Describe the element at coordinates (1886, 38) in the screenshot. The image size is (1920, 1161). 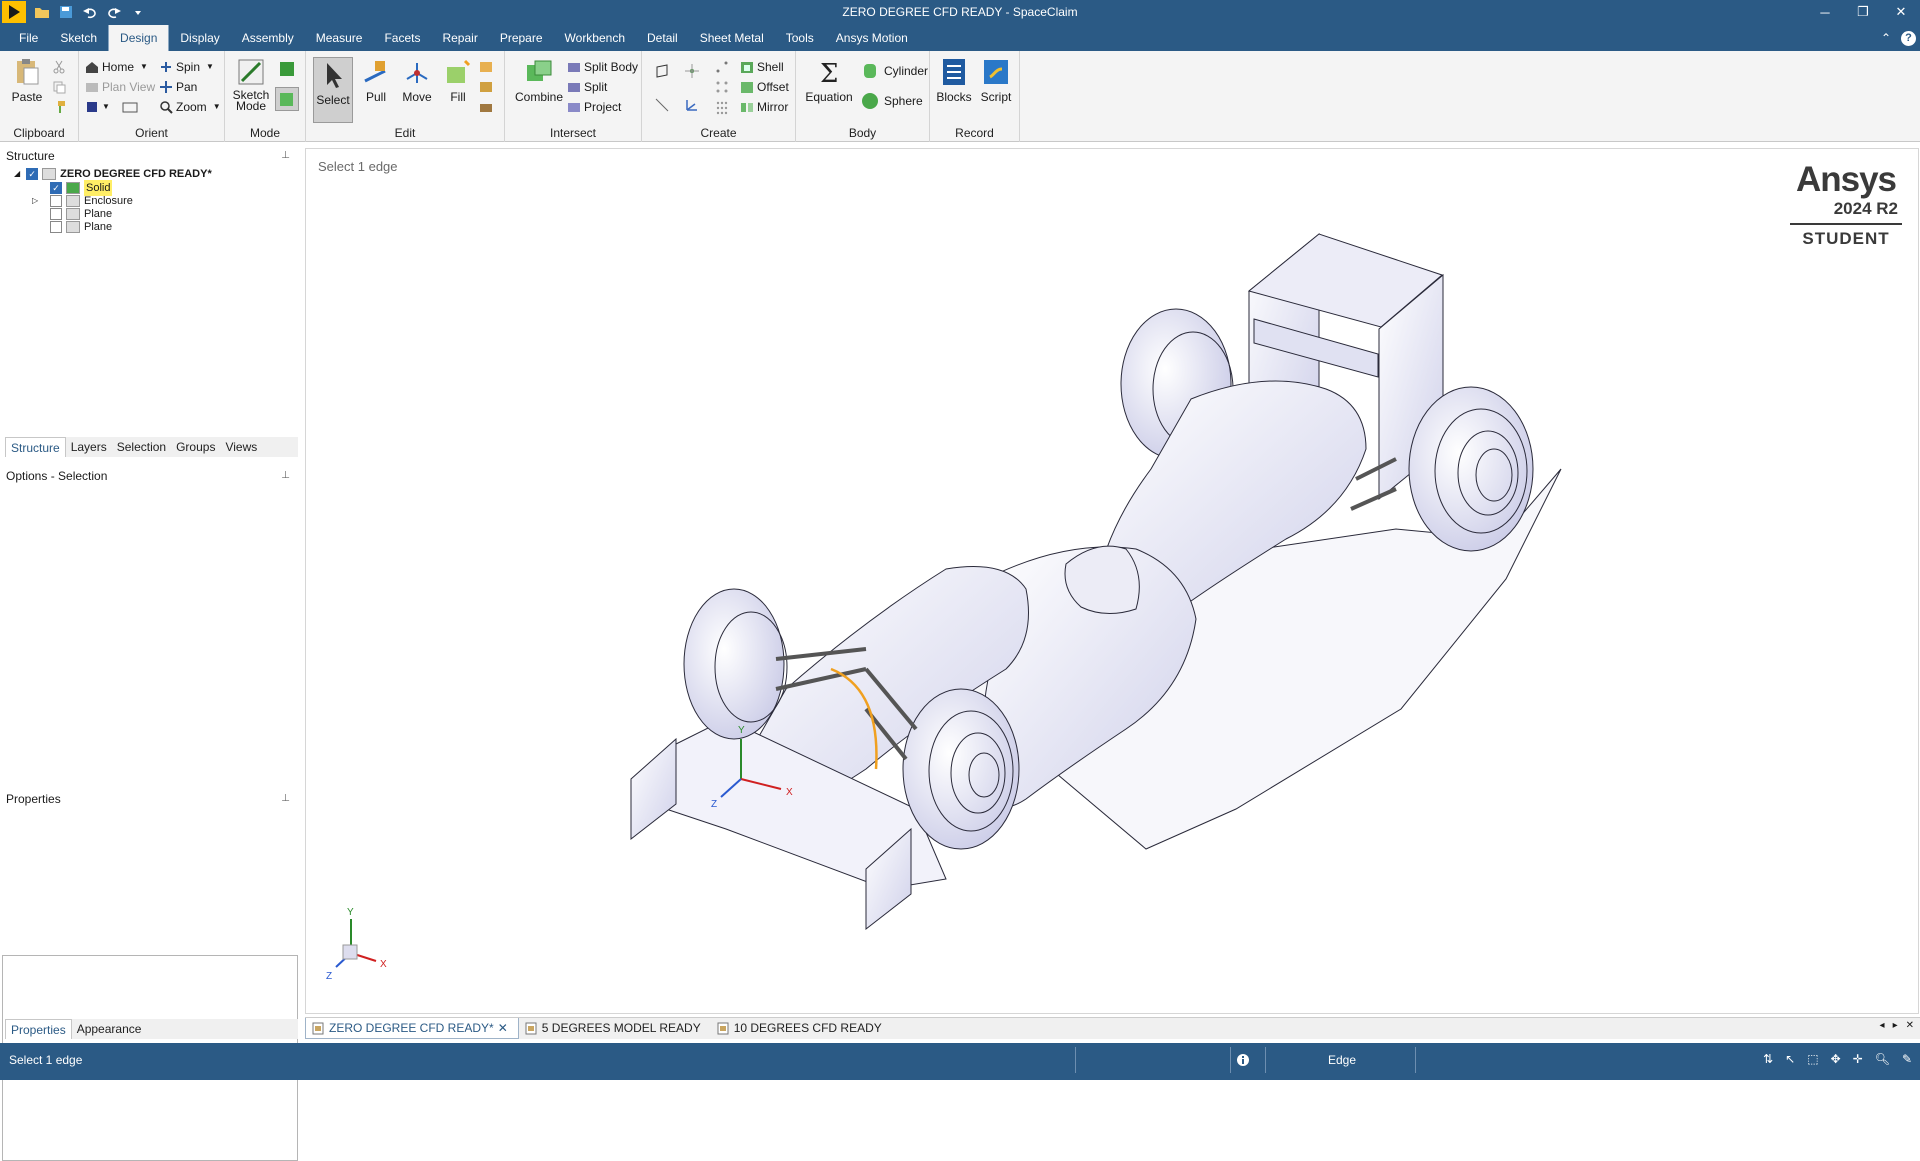
I see `collapse-ribbon-icon: ⌃` at that location.